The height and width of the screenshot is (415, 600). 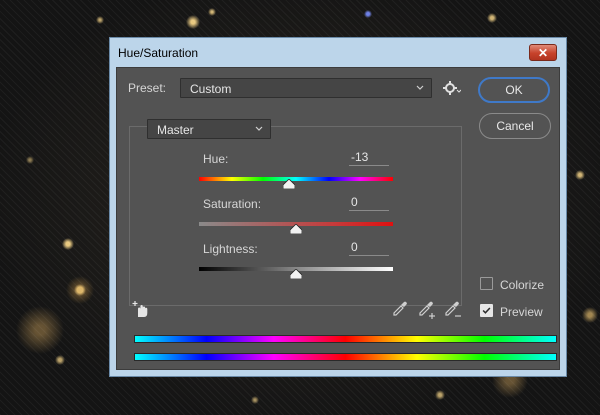 What do you see at coordinates (345, 357) in the screenshot?
I see `output-spectrum-bar` at bounding box center [345, 357].